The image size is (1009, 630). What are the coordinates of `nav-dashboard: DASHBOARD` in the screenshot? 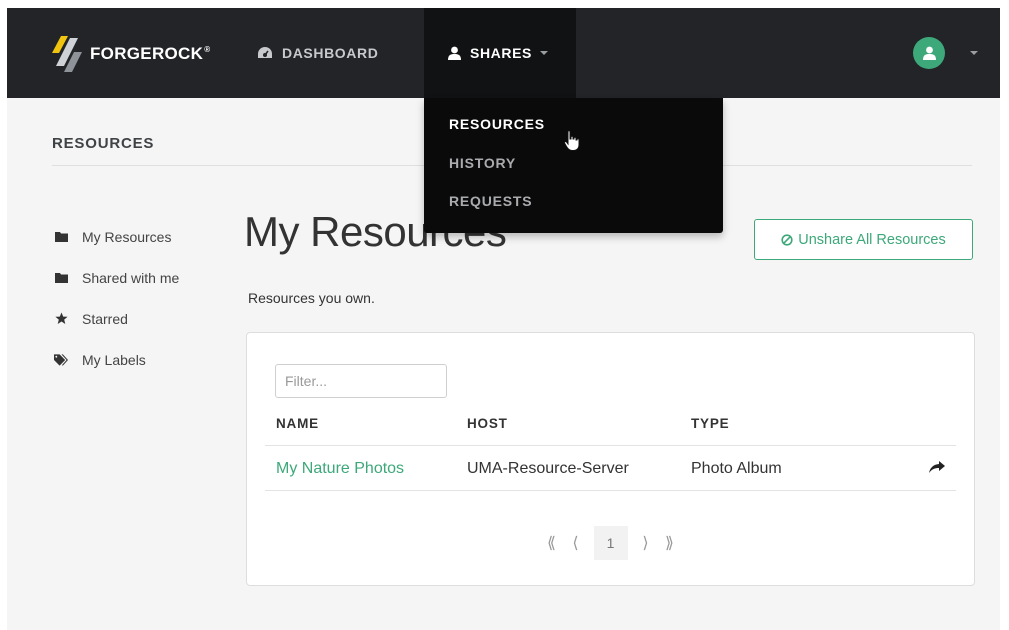 It's located at (317, 53).